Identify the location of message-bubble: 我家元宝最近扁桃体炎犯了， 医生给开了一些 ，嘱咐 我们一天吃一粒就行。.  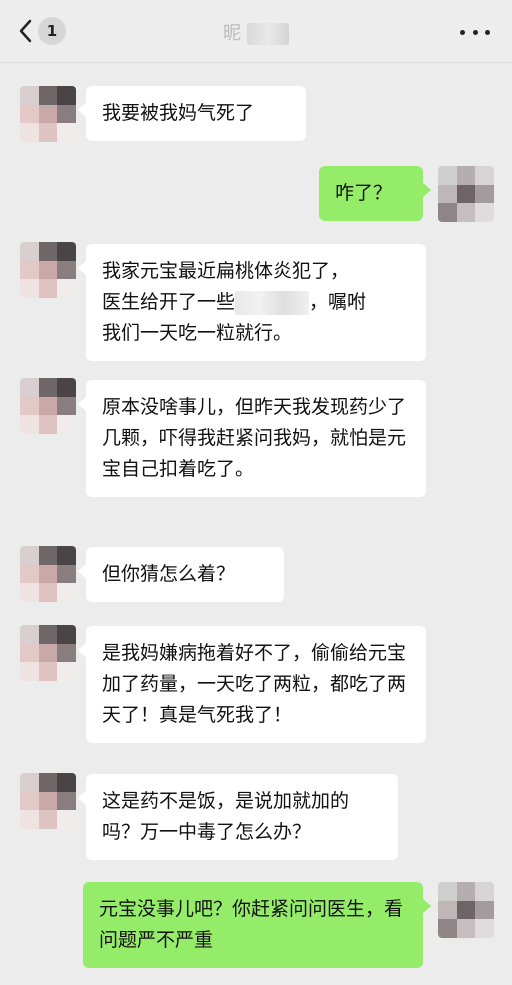
(252, 302).